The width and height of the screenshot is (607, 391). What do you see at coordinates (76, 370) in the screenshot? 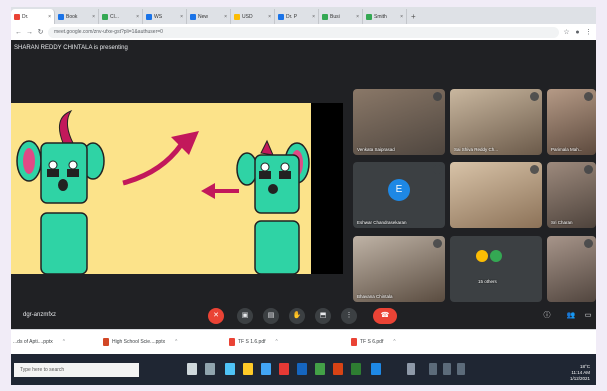
I see `taskbar-search-input: Type here to search` at bounding box center [76, 370].